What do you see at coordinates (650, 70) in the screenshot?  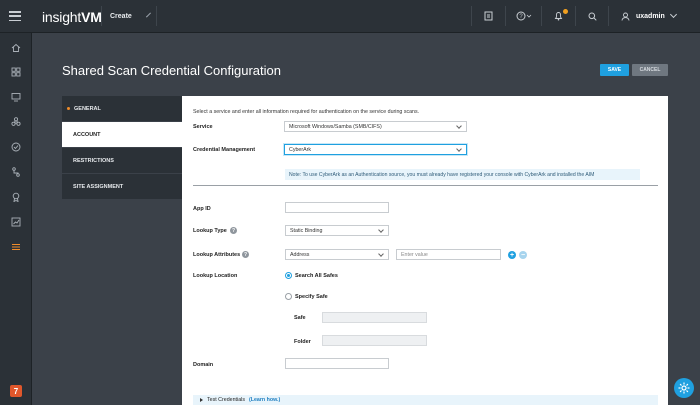 I see `cancel-button: CANCEL` at bounding box center [650, 70].